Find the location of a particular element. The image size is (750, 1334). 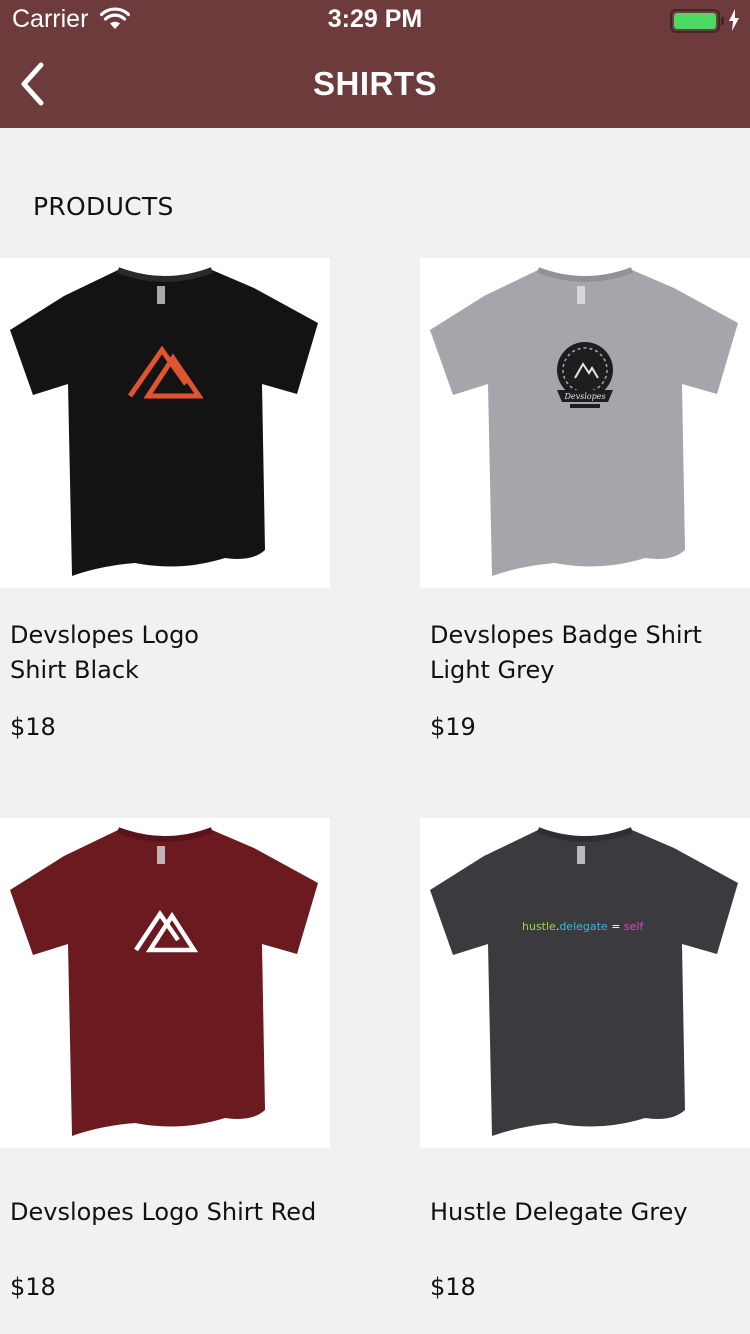

product-title-line: Devslopes Logo is located at coordinates (104, 635).